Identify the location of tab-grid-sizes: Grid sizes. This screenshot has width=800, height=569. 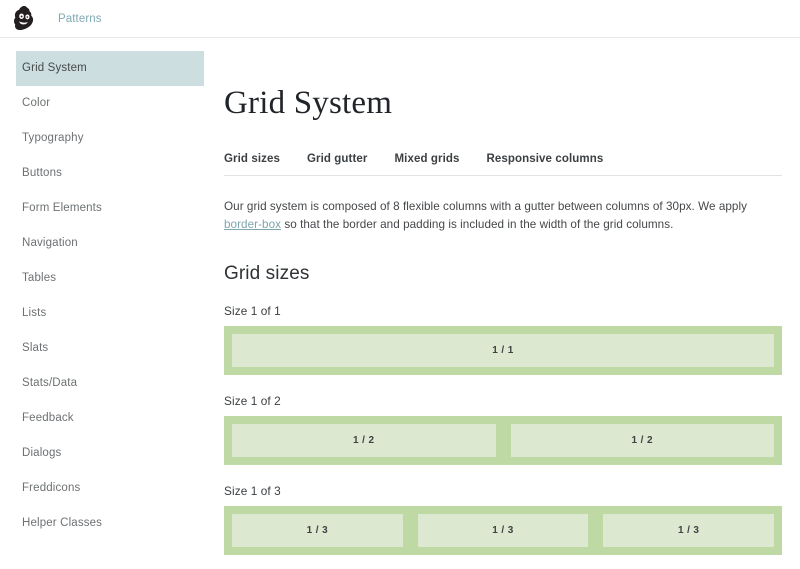
(252, 159).